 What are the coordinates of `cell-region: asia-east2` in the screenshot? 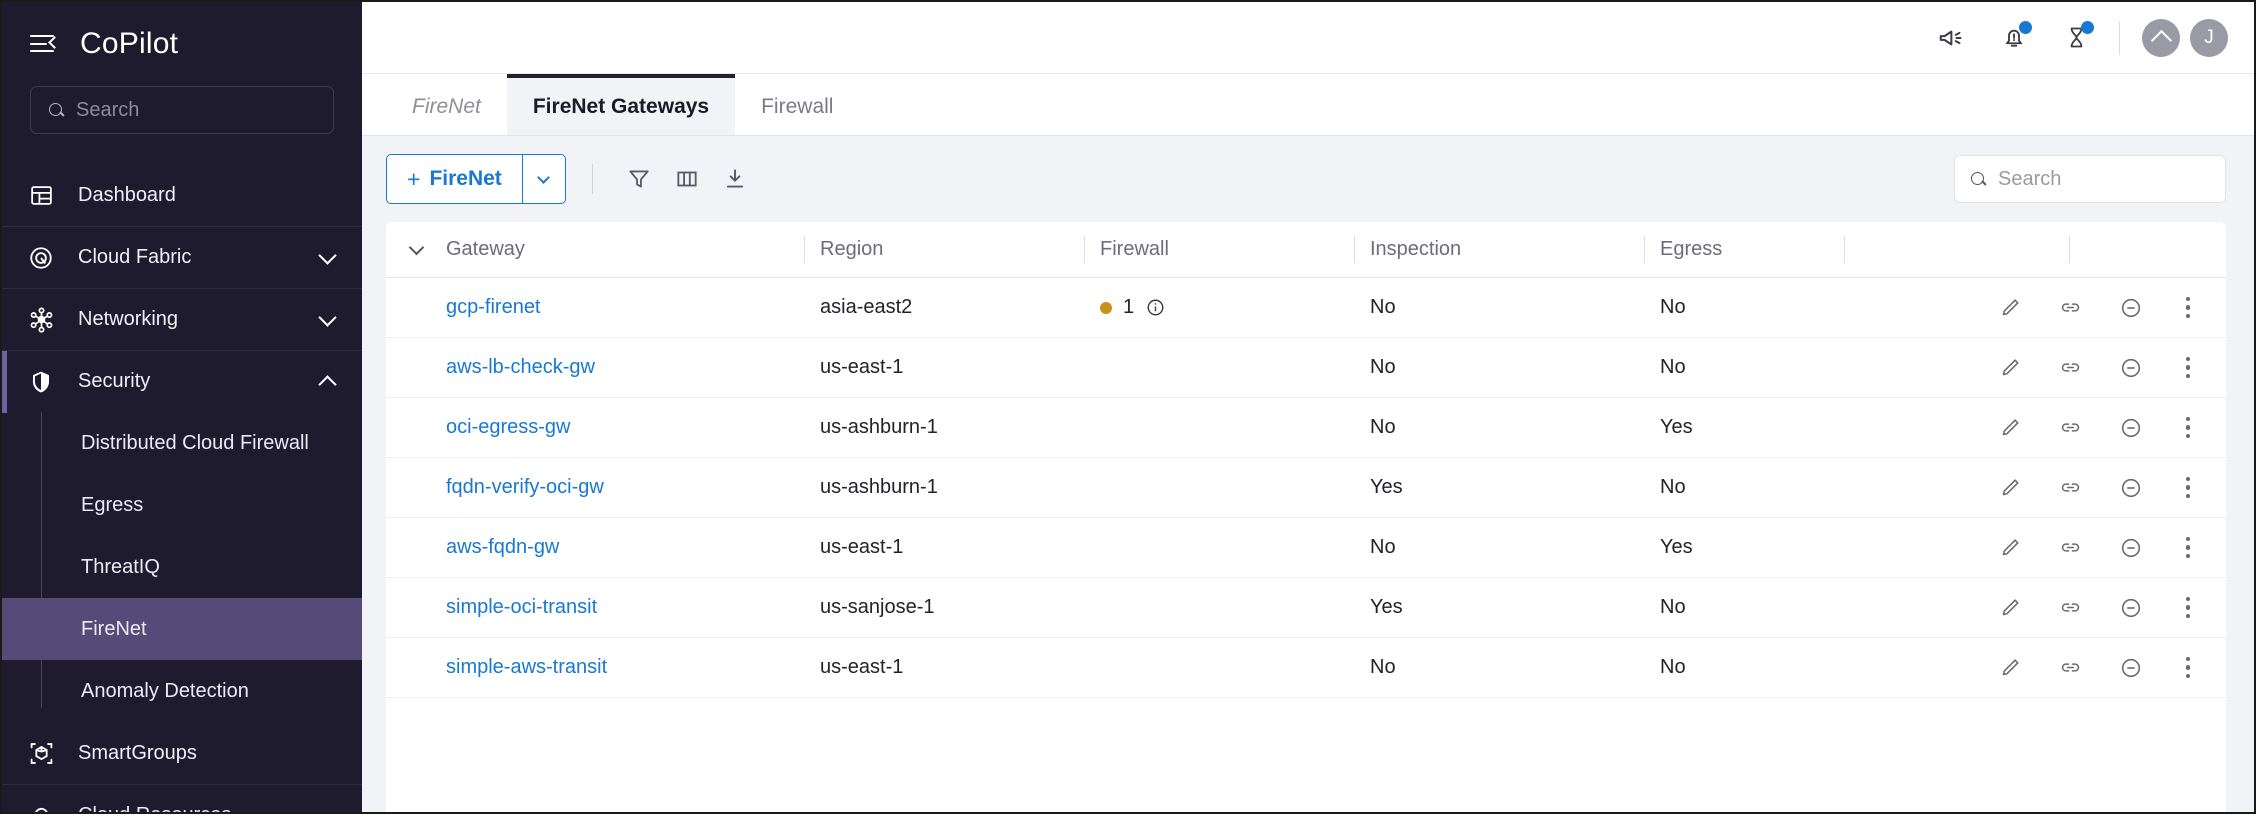 It's located at (944, 307).